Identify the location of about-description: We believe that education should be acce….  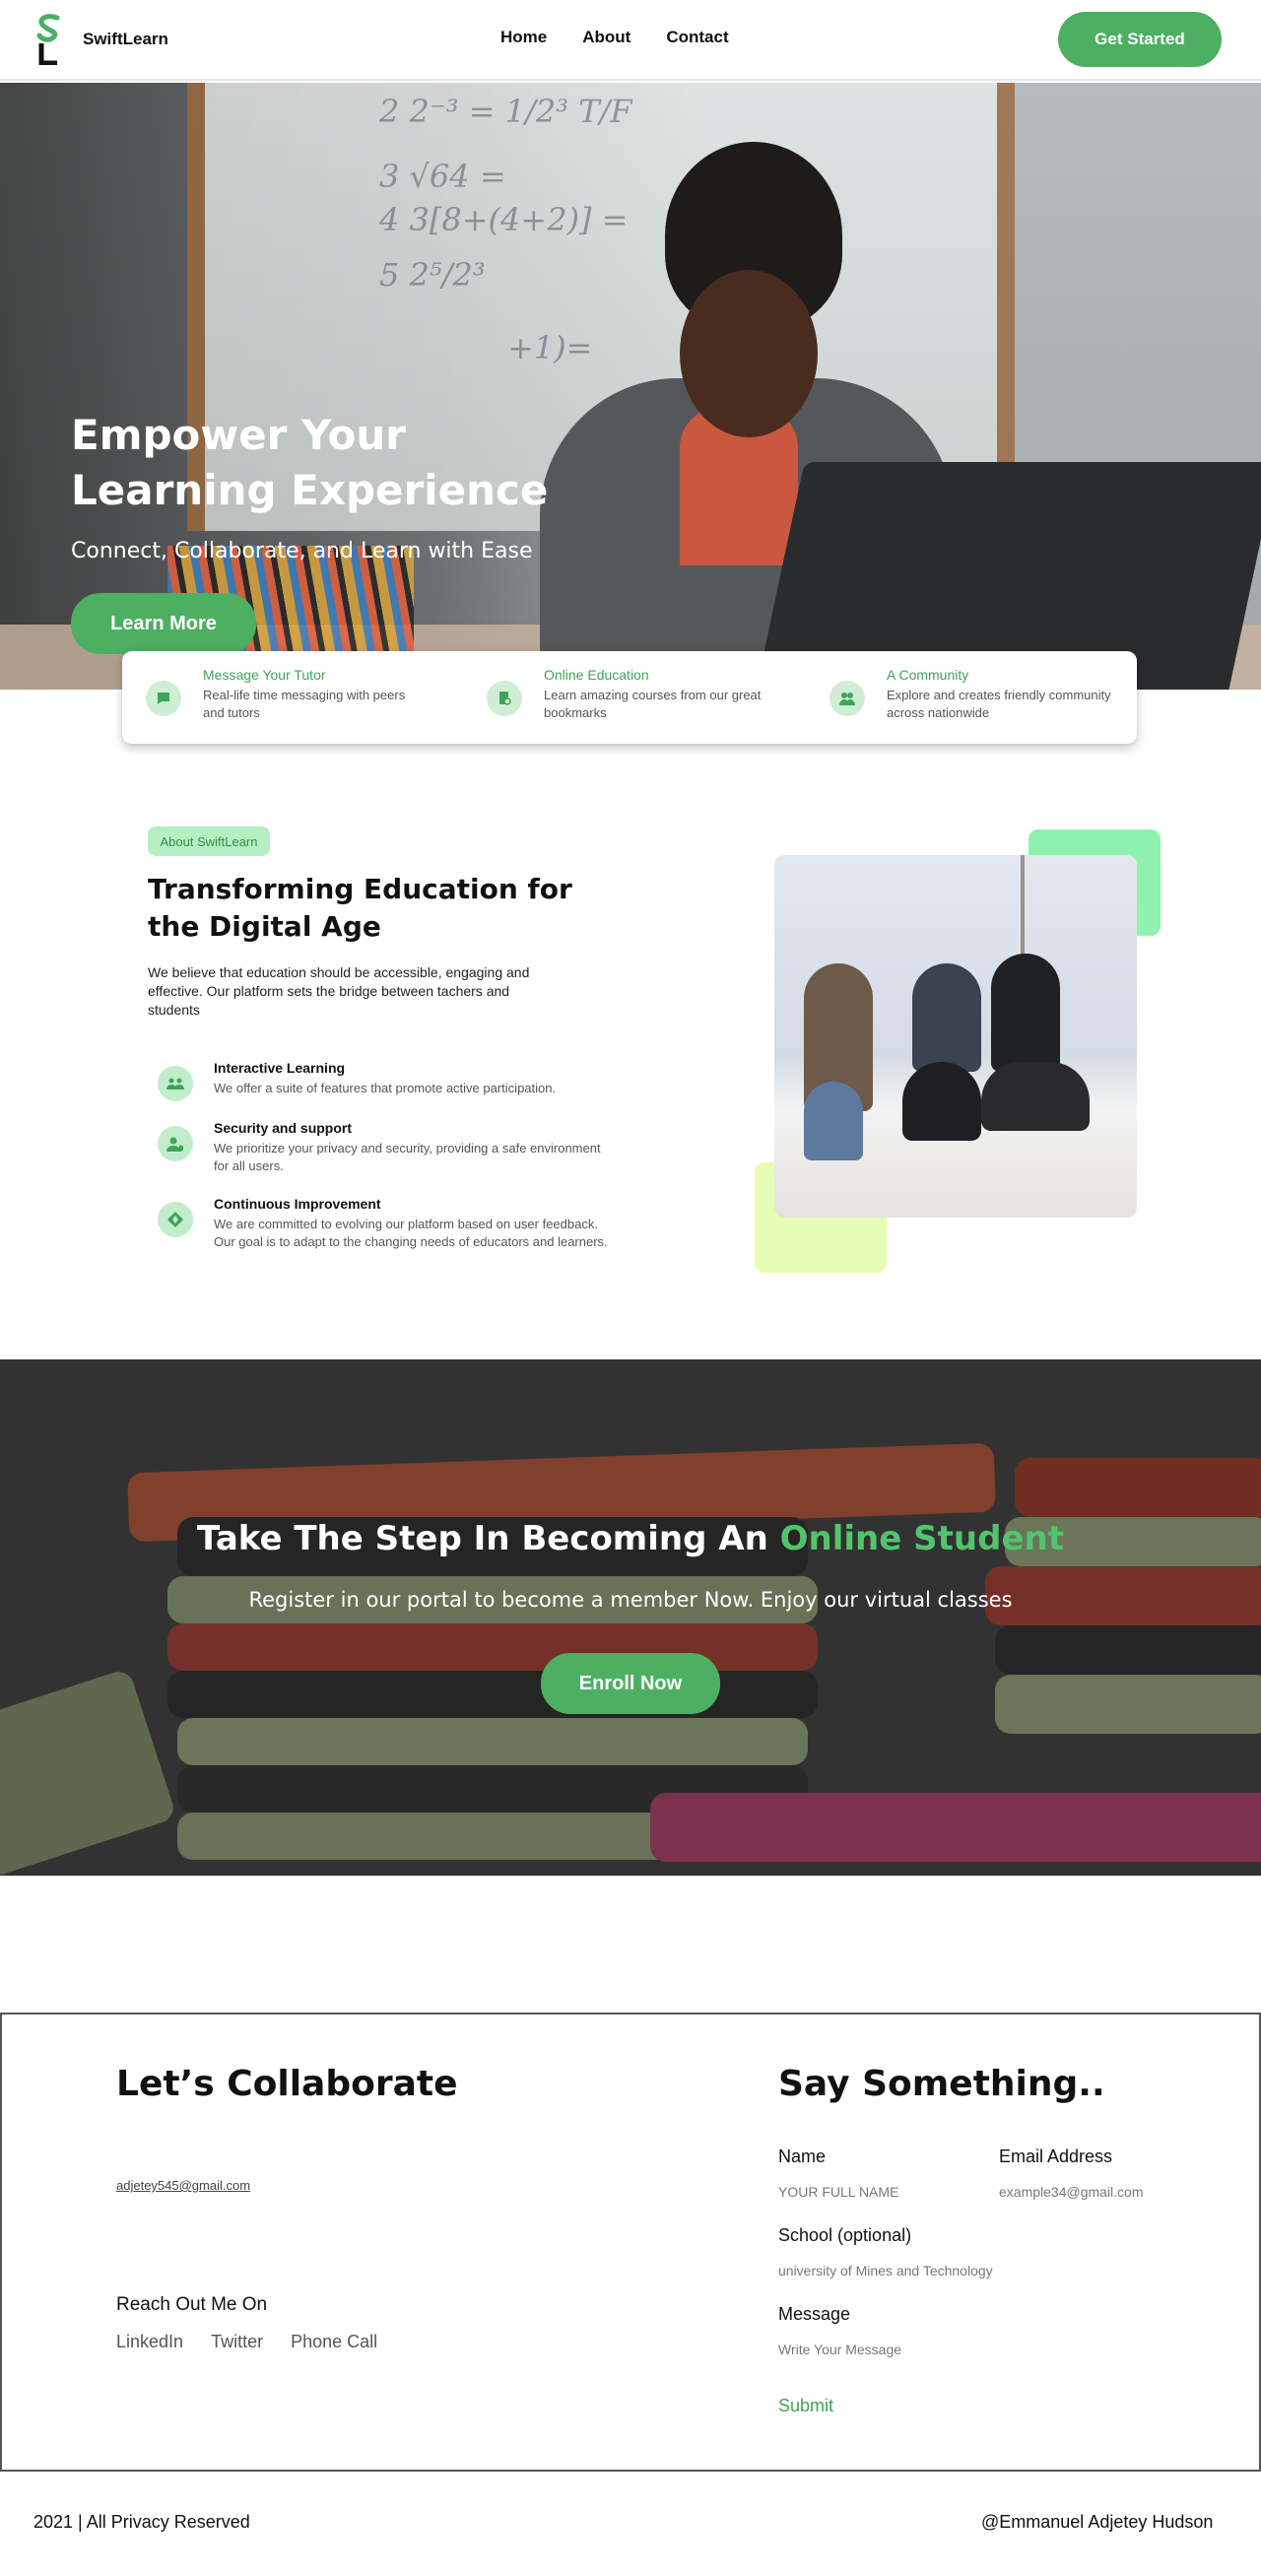
(339, 991).